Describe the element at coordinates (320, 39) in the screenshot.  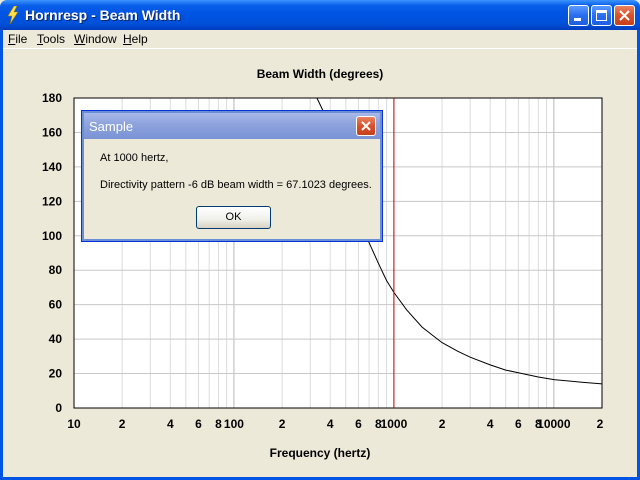
I see `menu-bar: File Tools Window Help` at that location.